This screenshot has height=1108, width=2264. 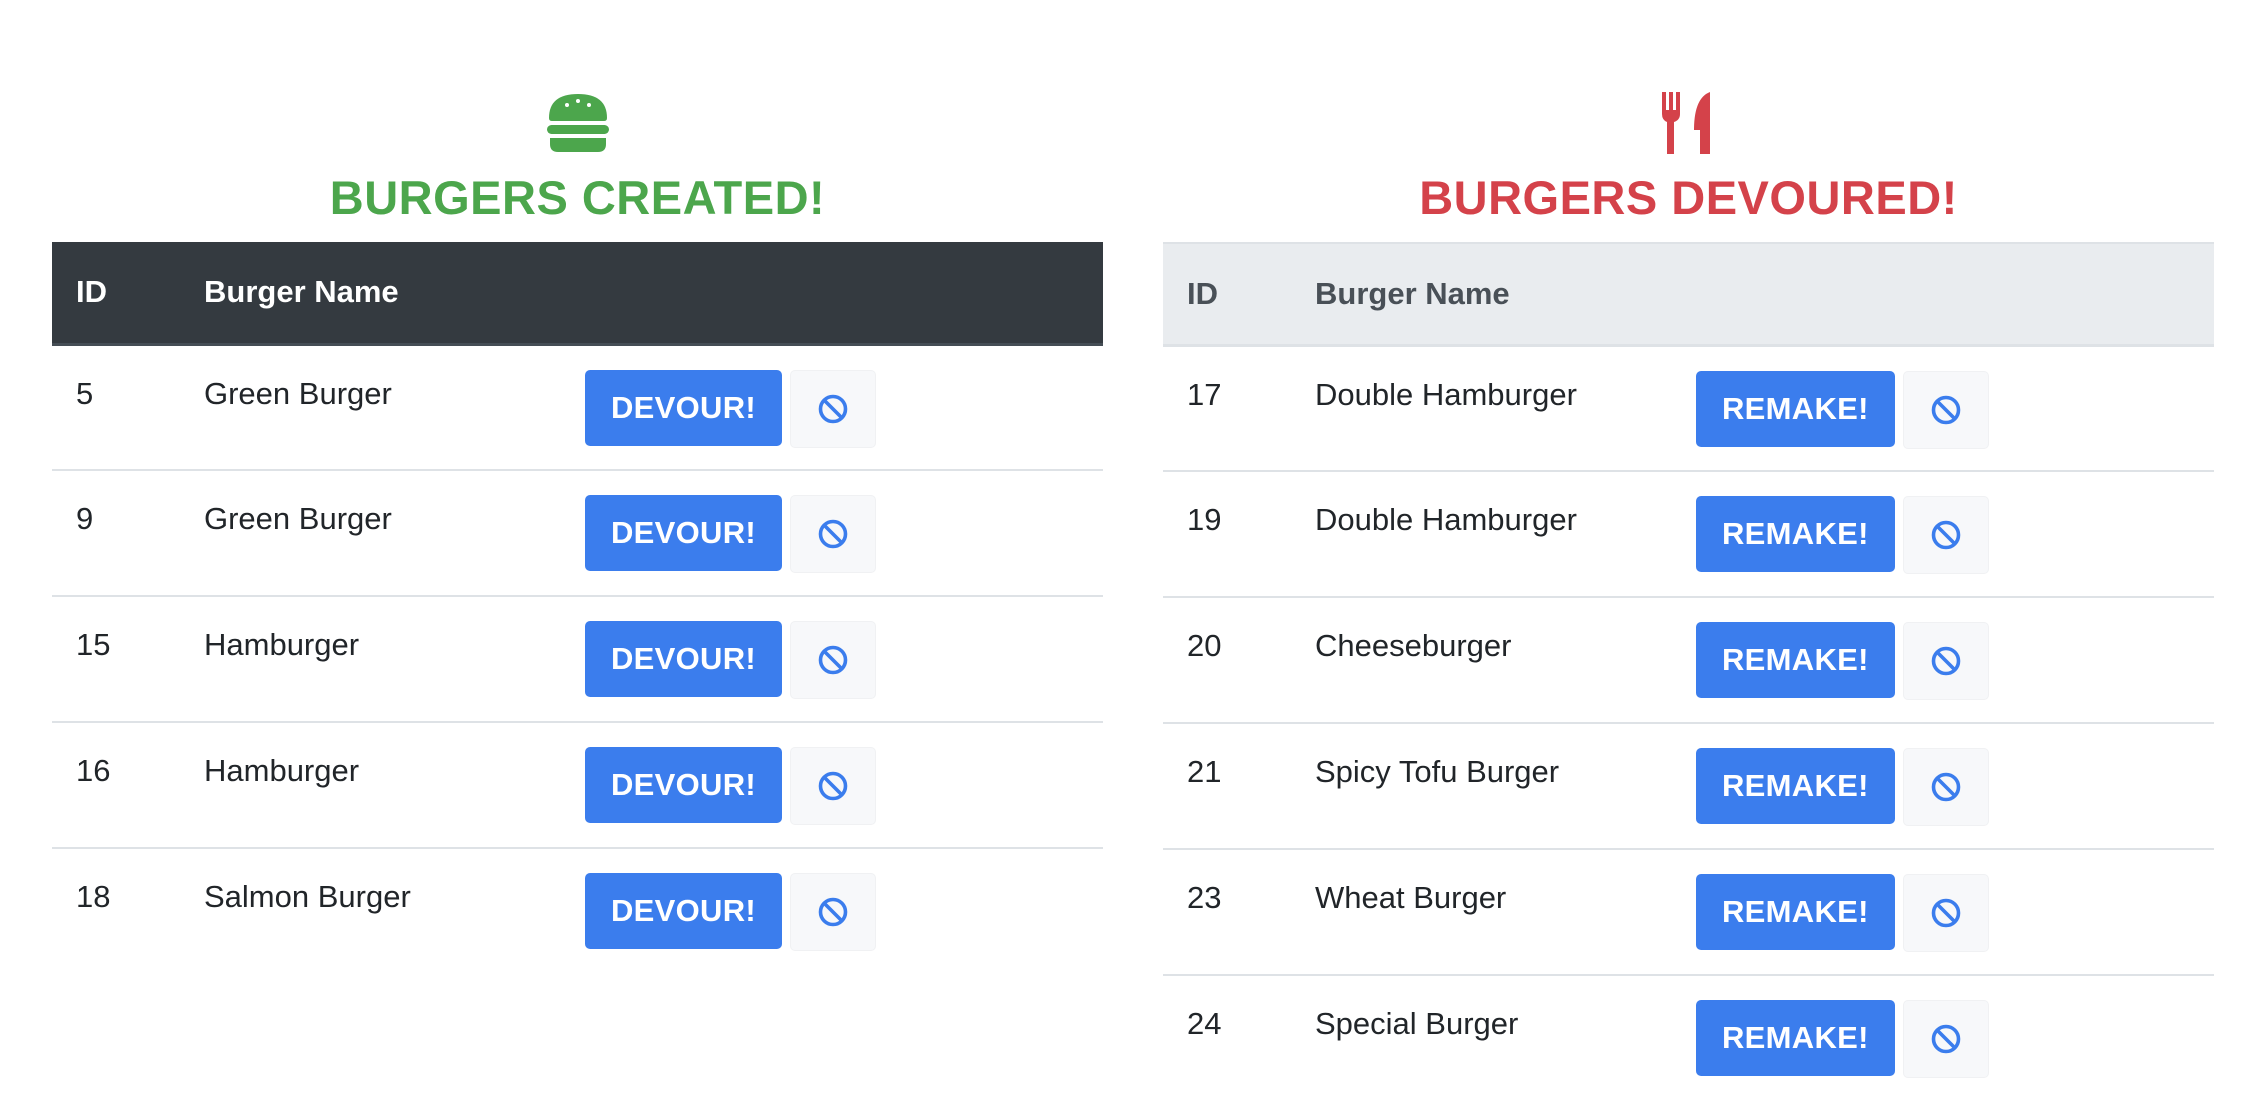 I want to click on created-title: BURGERS CREATED!, so click(x=577, y=197).